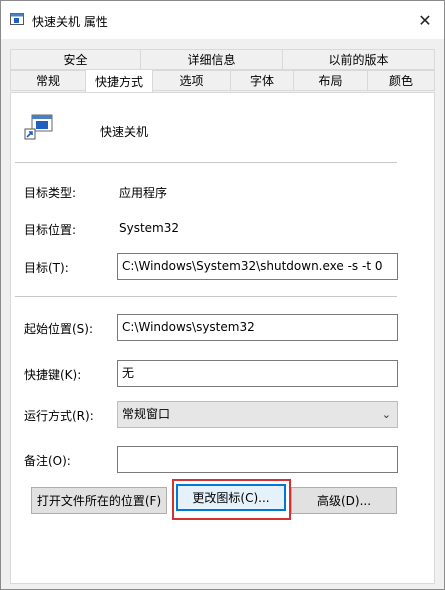 The width and height of the screenshot is (445, 590). Describe the element at coordinates (257, 414) in the screenshot. I see `run-select: 常规窗口 ⌄` at that location.